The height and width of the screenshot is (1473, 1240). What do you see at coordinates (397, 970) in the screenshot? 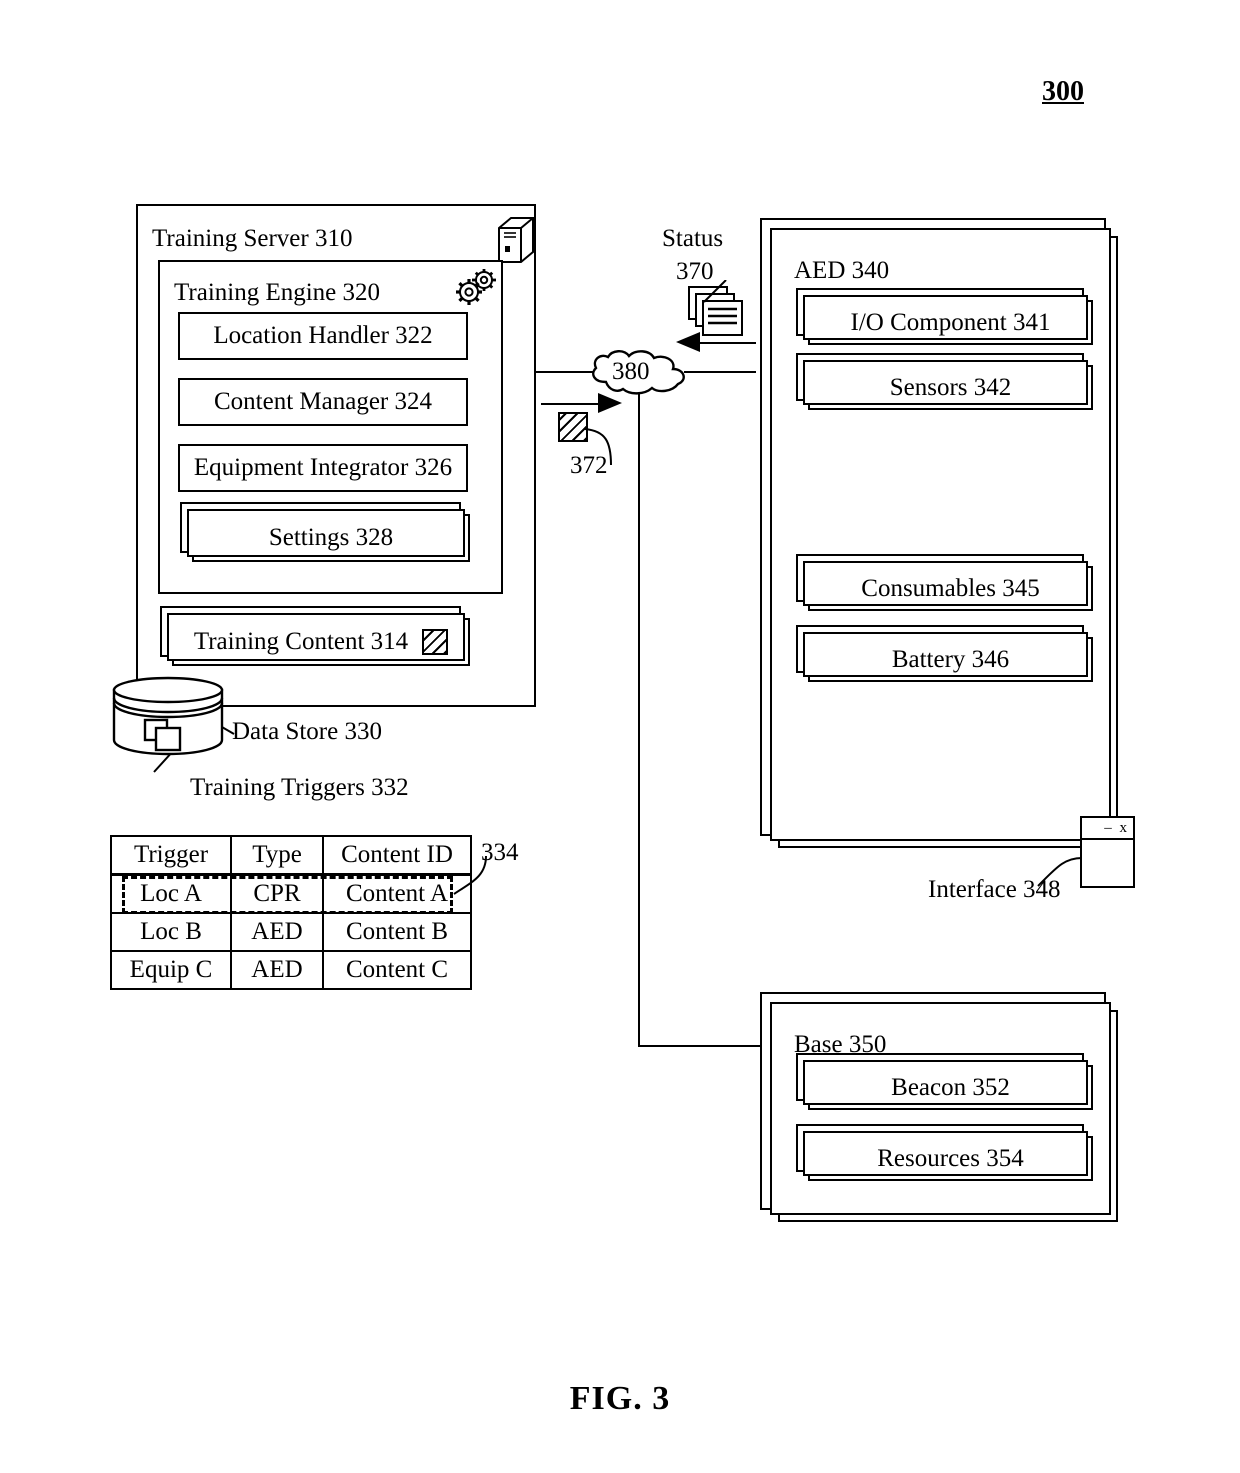
I see `cell-content-id: Content C` at bounding box center [397, 970].